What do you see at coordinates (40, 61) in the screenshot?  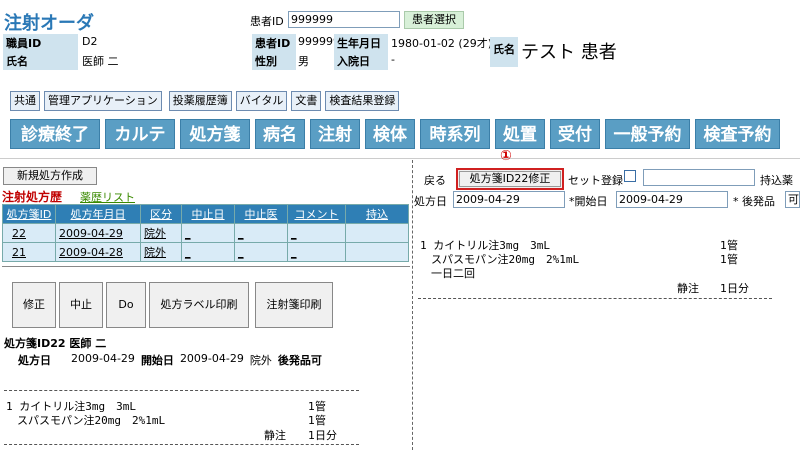 I see `staff-name-label: 氏名` at bounding box center [40, 61].